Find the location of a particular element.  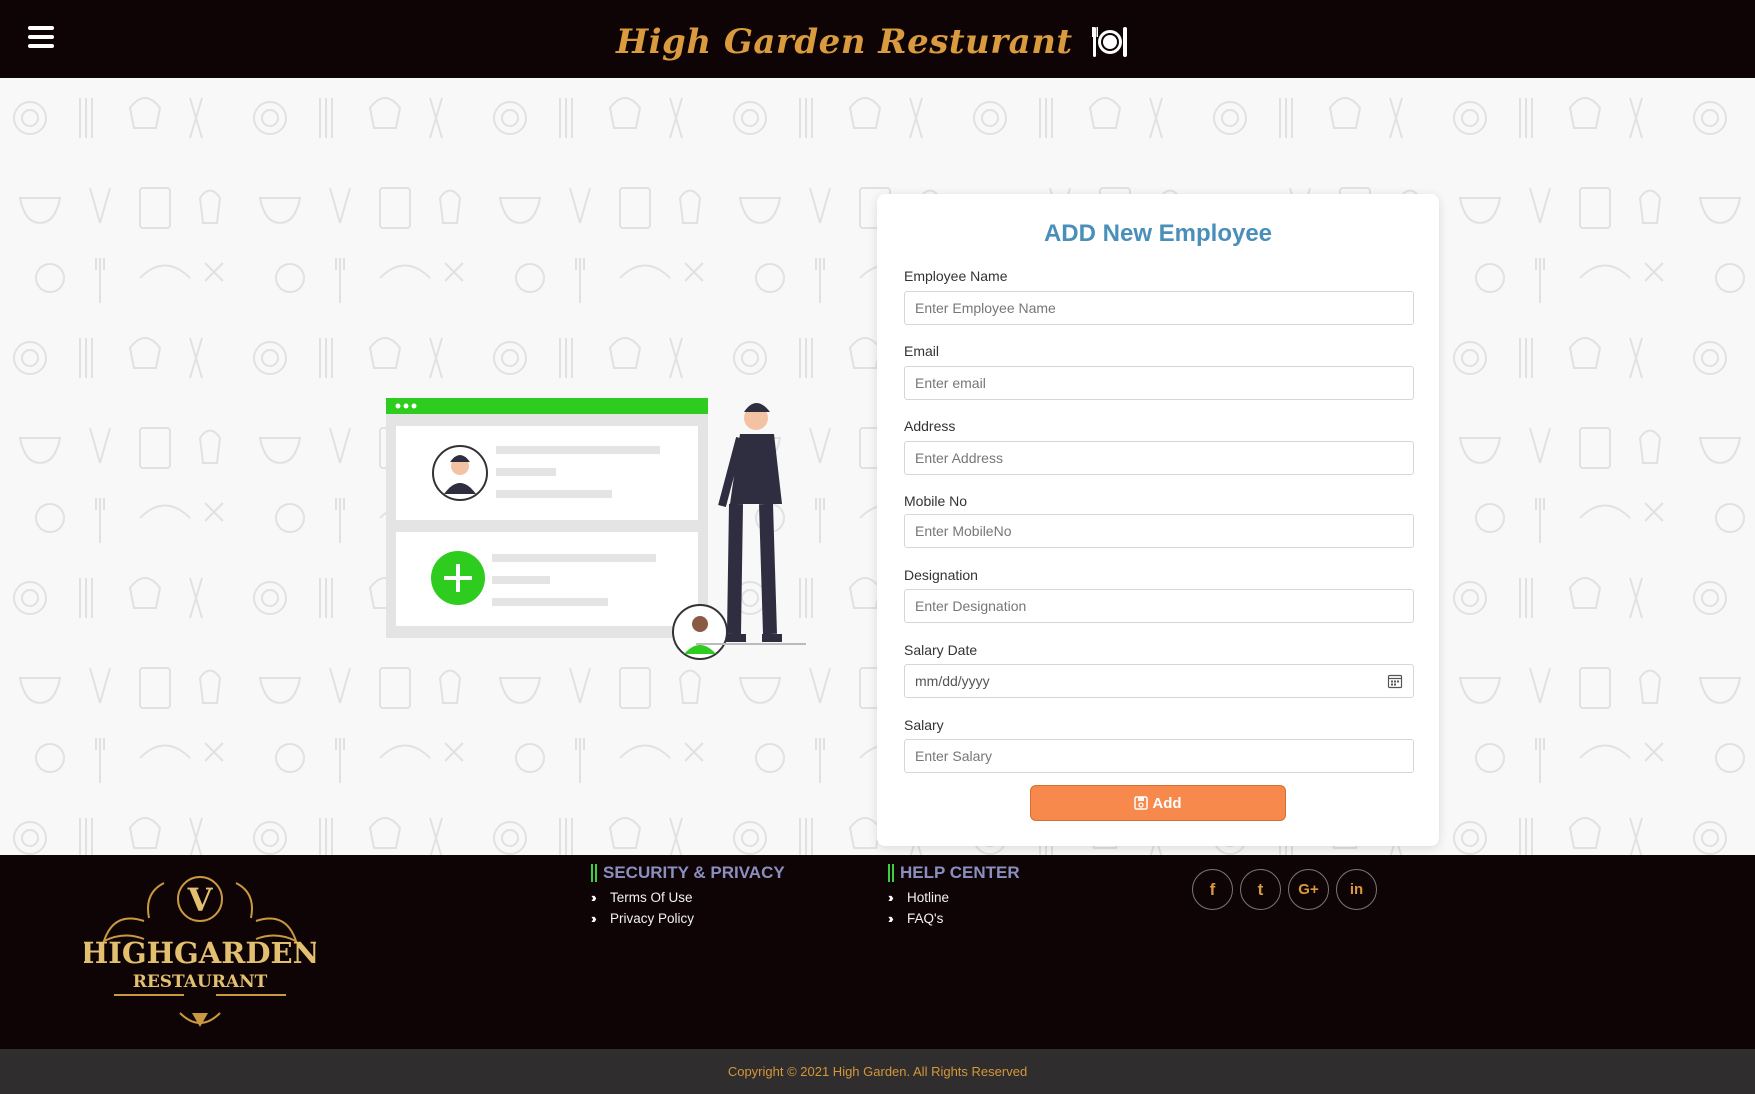

logo-letter: V is located at coordinates (200, 900).